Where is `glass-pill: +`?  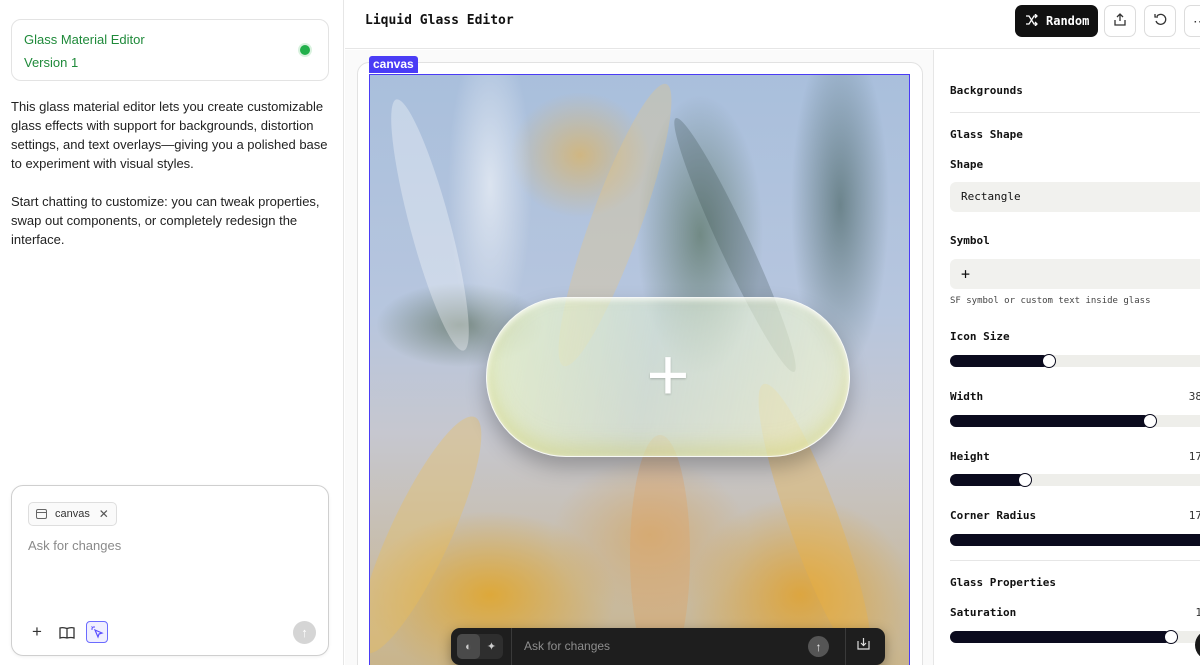
glass-pill: + is located at coordinates (668, 377).